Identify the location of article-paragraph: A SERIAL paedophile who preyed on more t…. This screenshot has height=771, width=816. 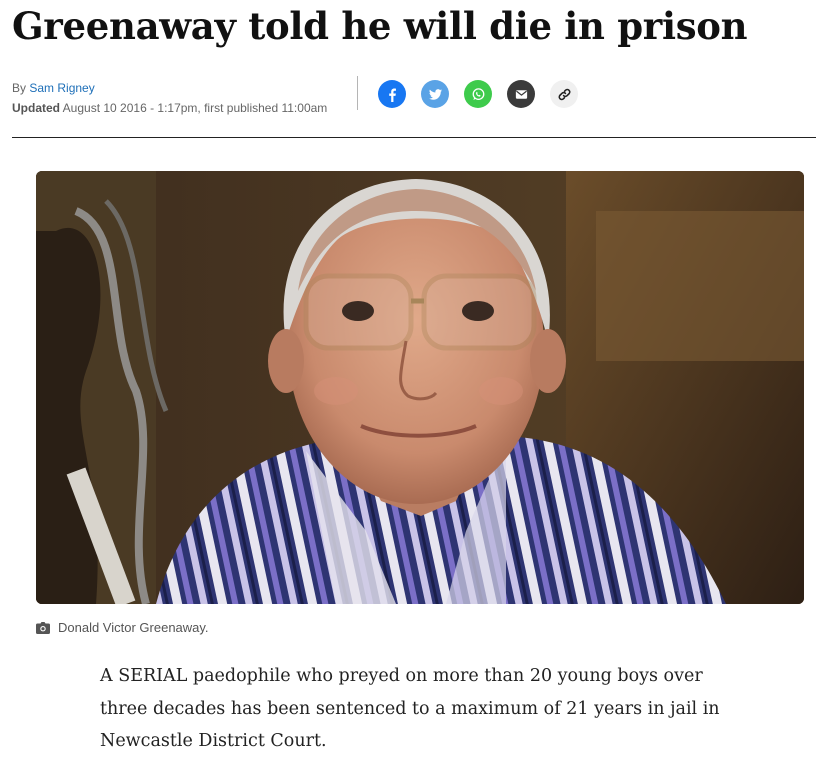
(410, 708).